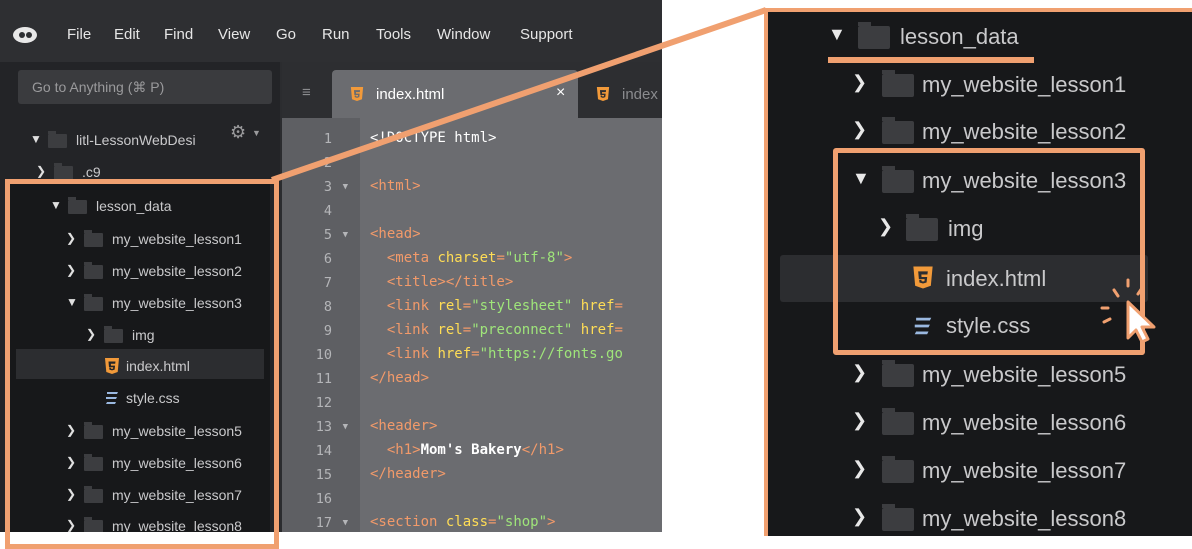 The height and width of the screenshot is (549, 1192). What do you see at coordinates (408, 474) in the screenshot?
I see `code-line: </header>` at bounding box center [408, 474].